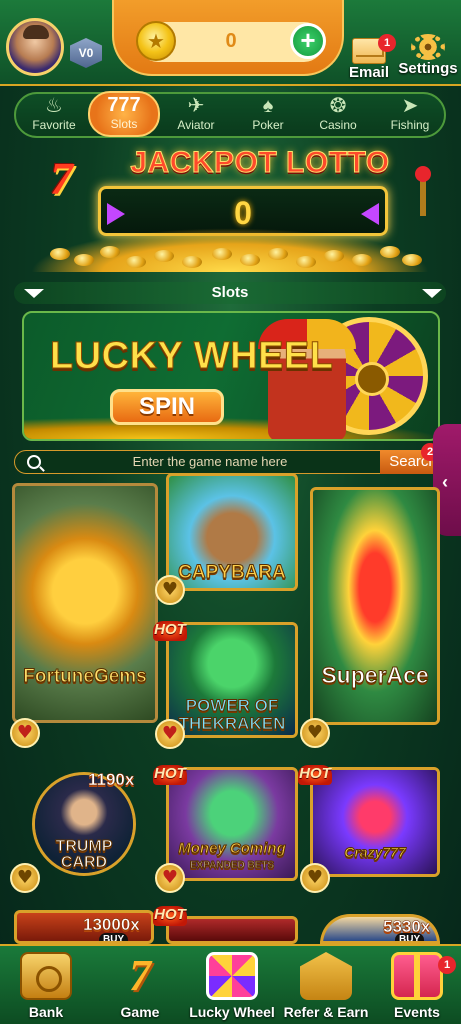 This screenshot has height=1024, width=461. What do you see at coordinates (423, 191) in the screenshot?
I see `slot-lever-icon` at bounding box center [423, 191].